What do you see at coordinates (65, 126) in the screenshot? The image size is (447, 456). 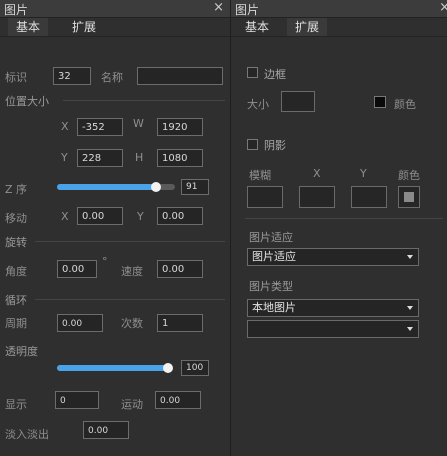 I see `x-label: X` at bounding box center [65, 126].